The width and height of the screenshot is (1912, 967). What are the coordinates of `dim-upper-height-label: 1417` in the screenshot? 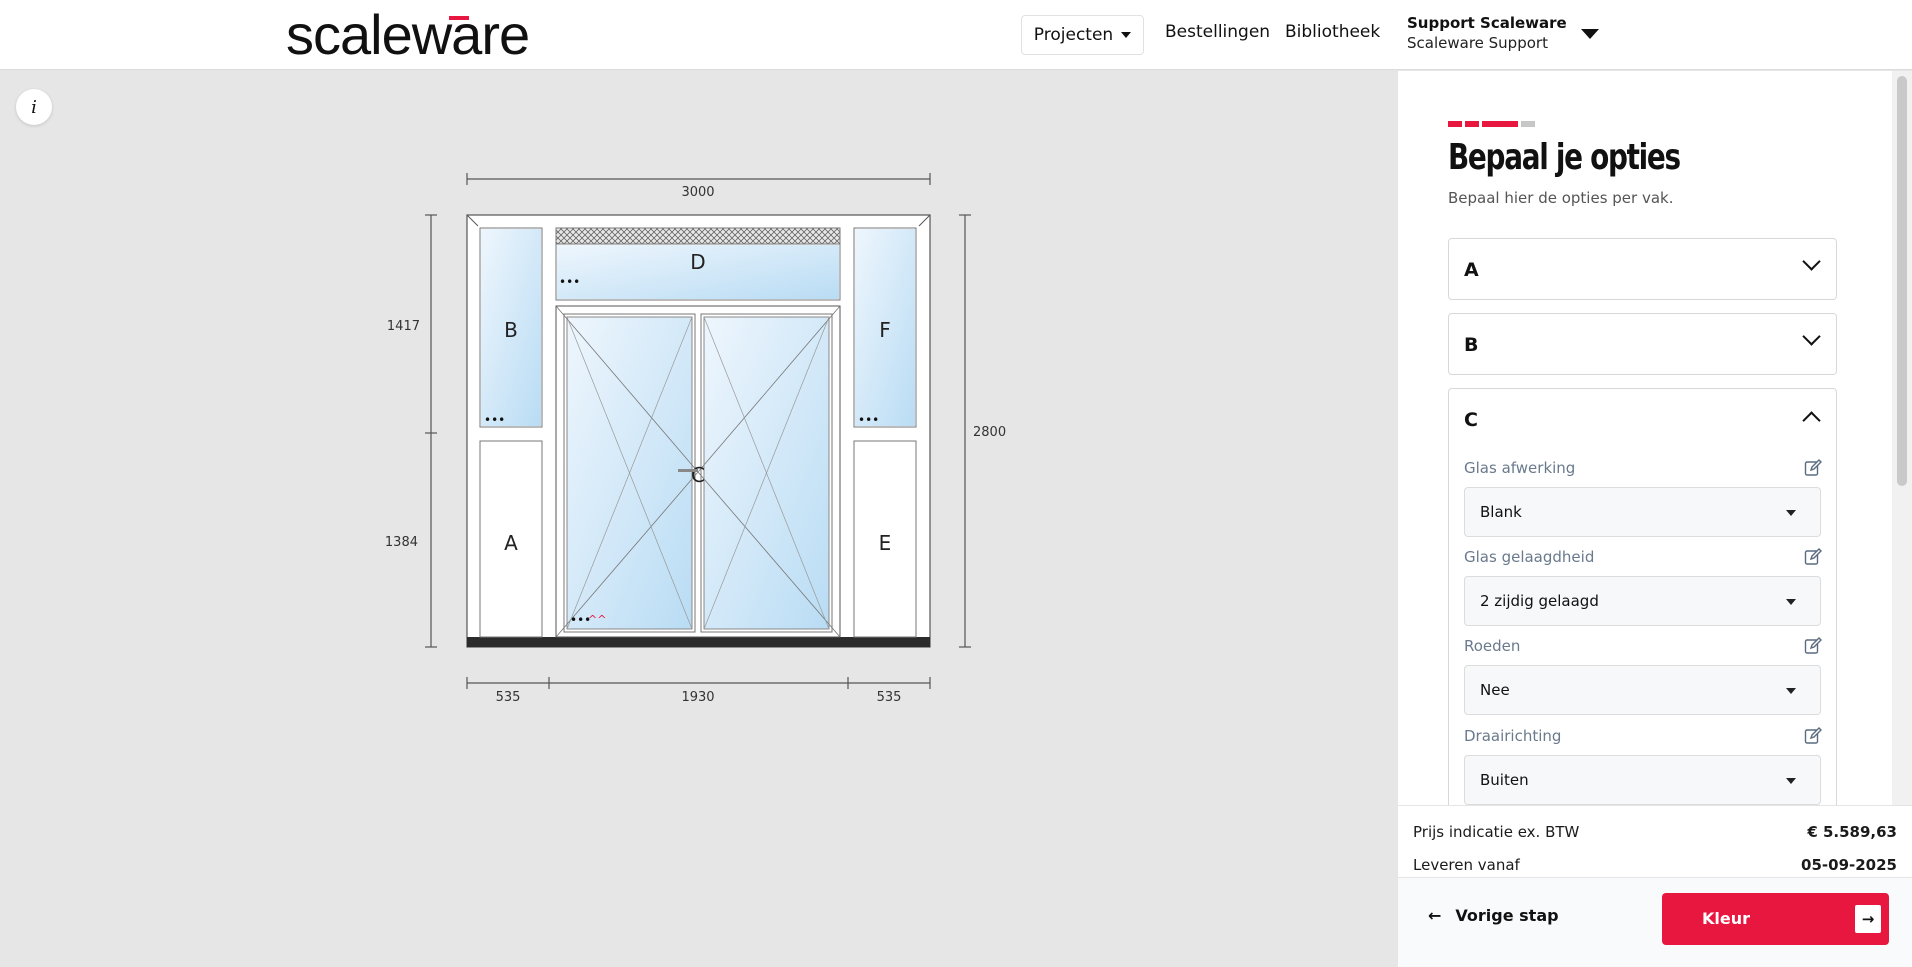 It's located at (403, 326).